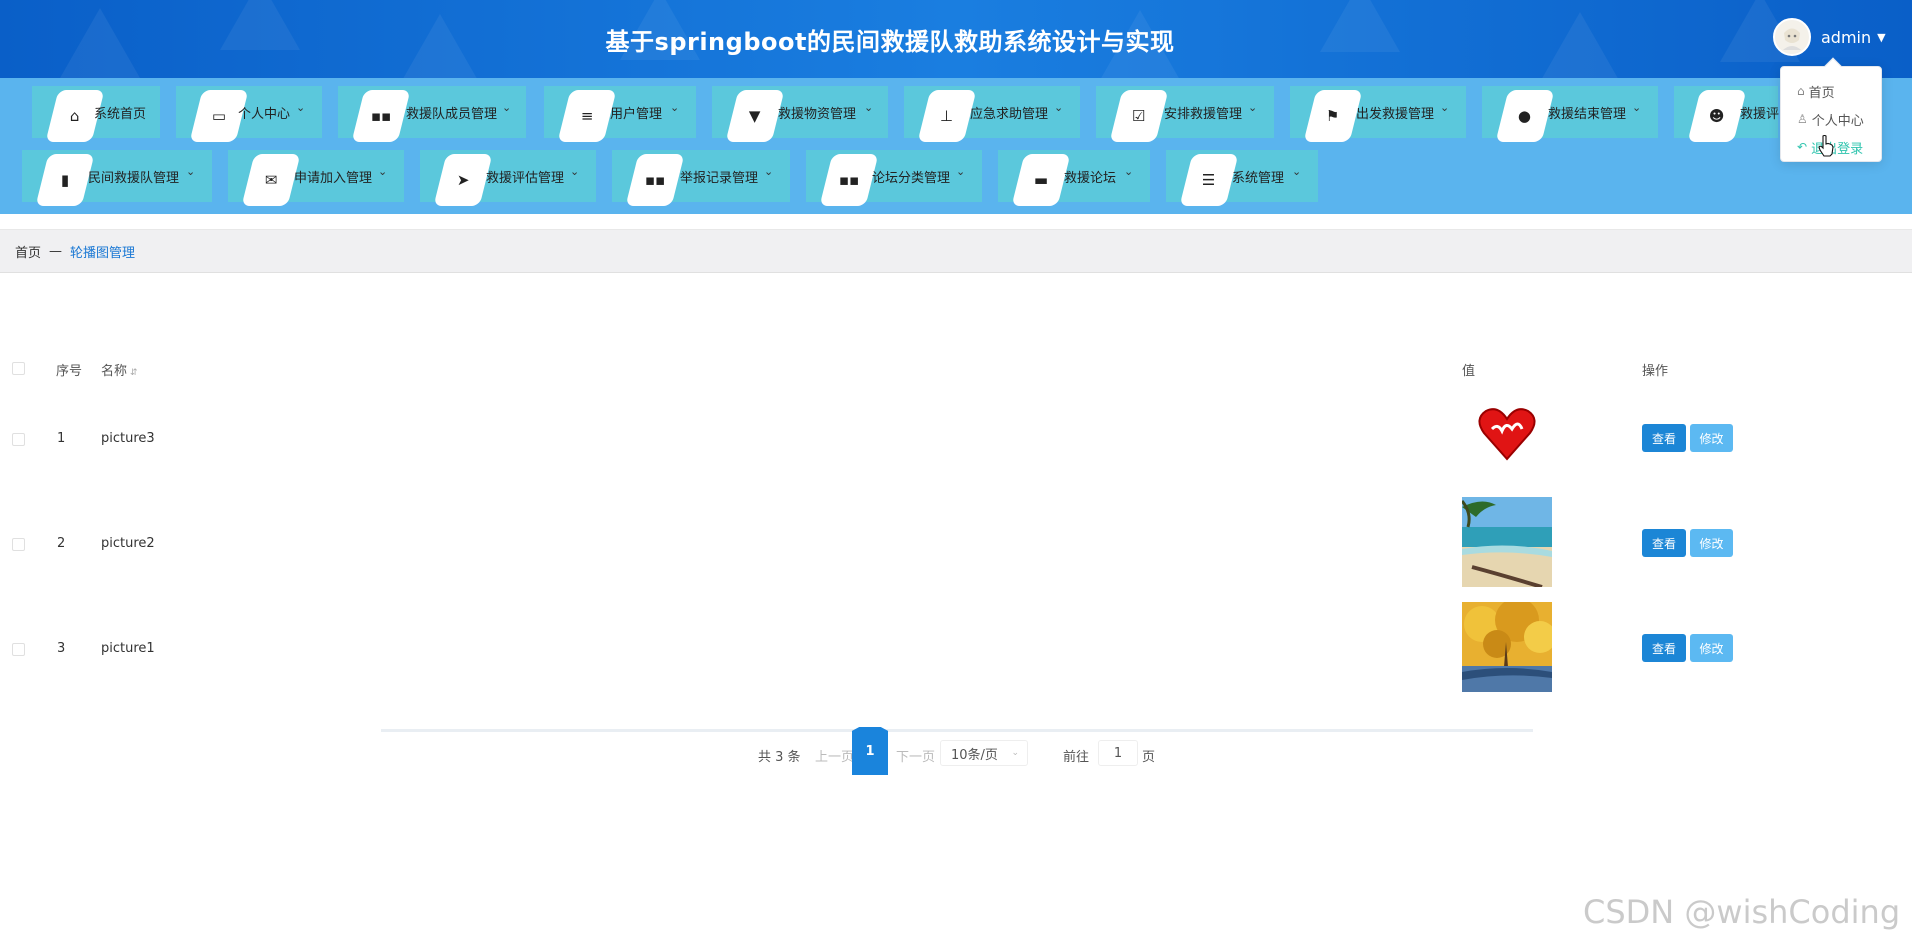  I want to click on column-header-index: 序号, so click(69, 371).